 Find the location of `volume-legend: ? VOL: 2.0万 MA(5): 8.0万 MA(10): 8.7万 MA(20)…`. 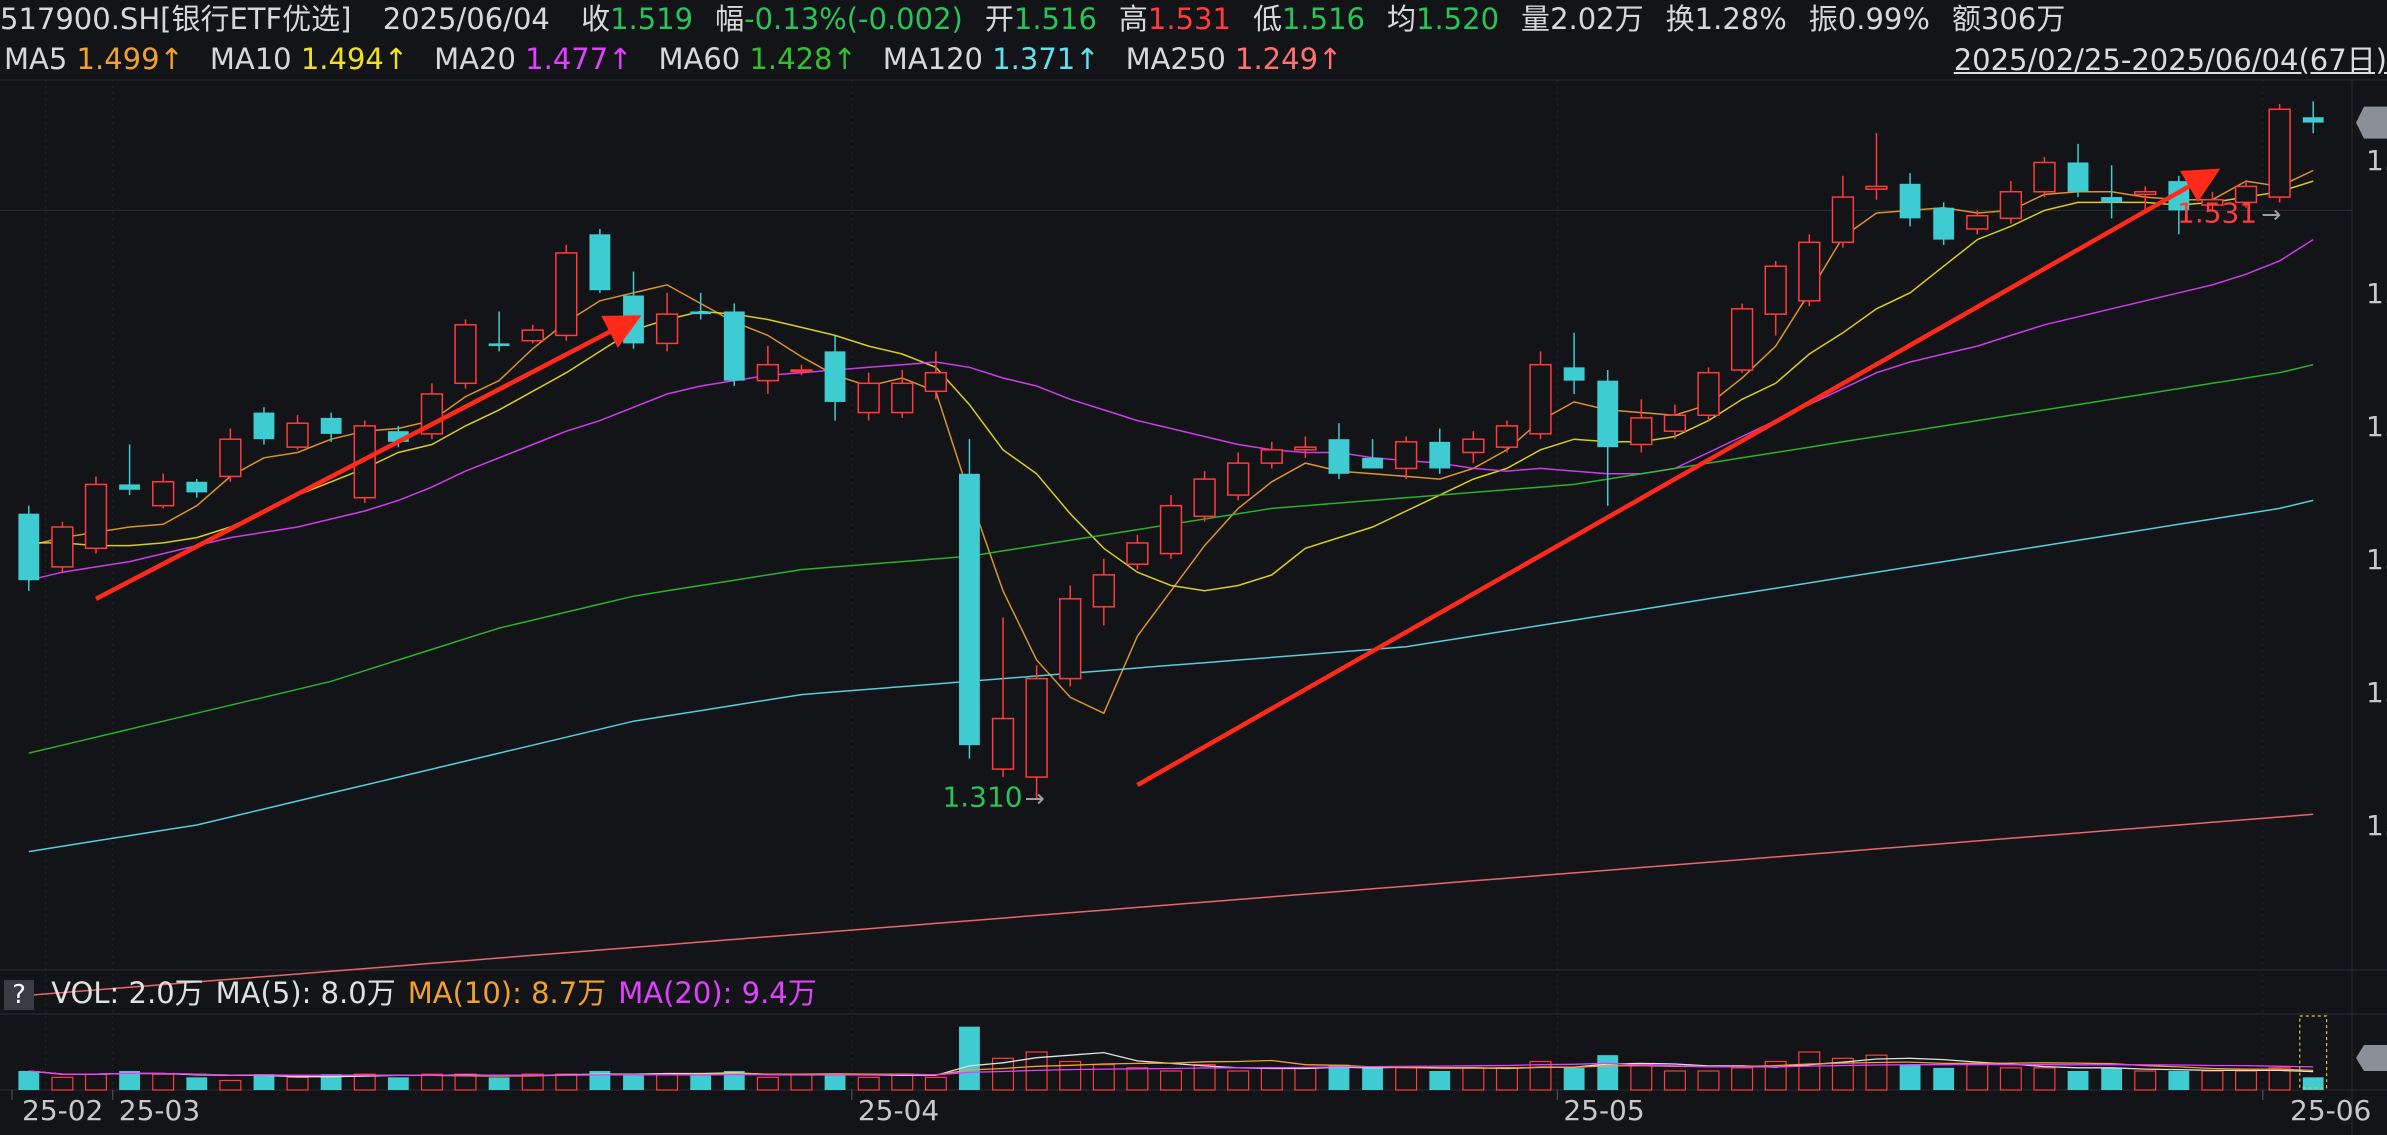

volume-legend: ? VOL: 2.0万 MA(5): 8.0万 MA(10): 8.7万 MA(20)… is located at coordinates (414, 994).